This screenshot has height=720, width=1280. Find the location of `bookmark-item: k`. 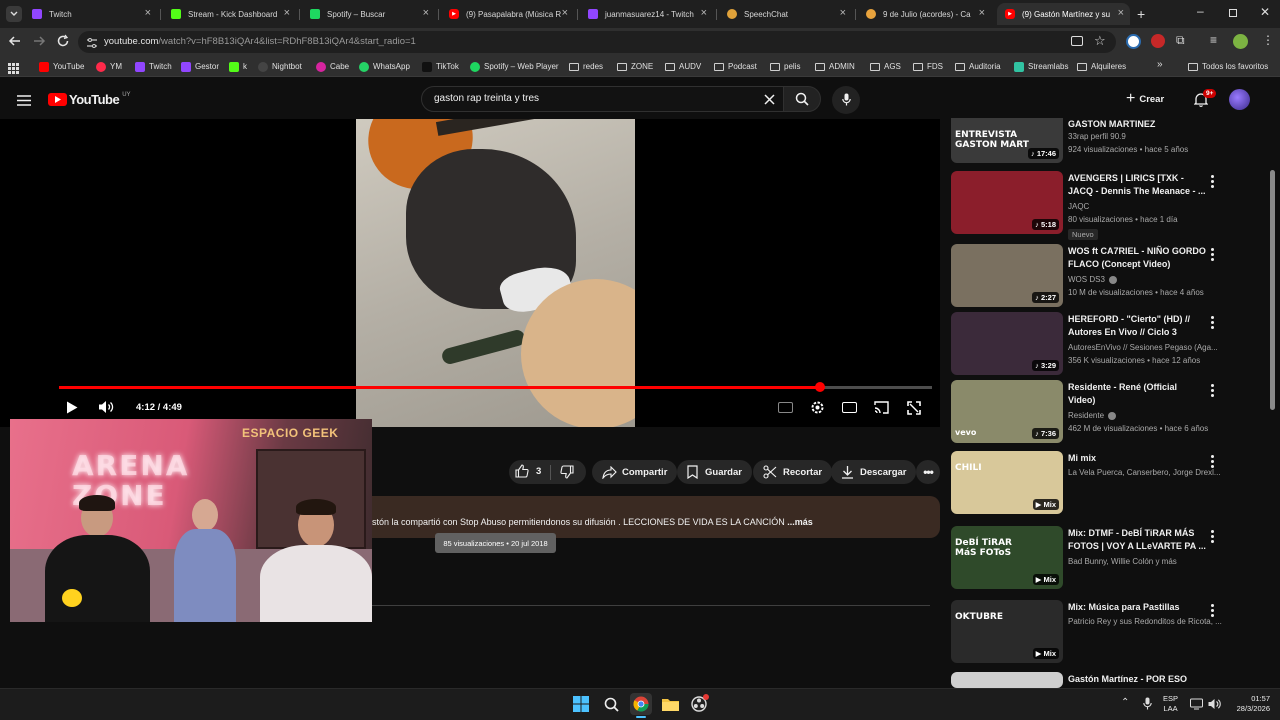

bookmark-item: k is located at coordinates (238, 66).